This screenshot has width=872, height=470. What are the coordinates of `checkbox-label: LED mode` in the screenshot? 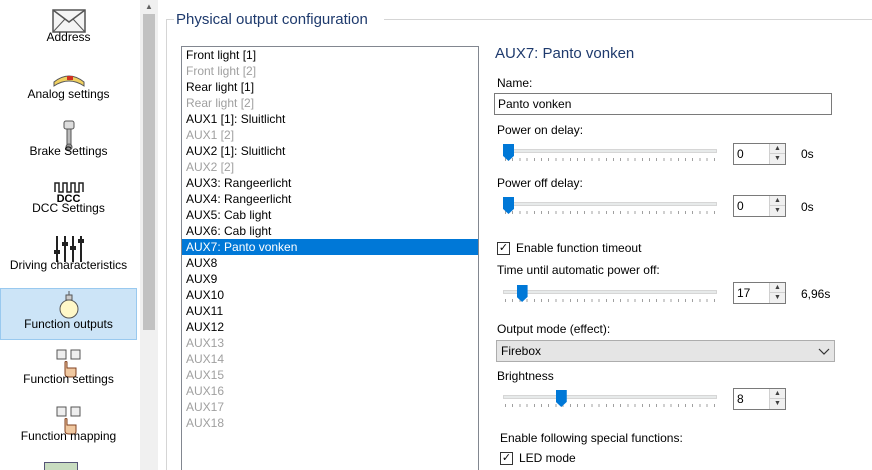 It's located at (547, 458).